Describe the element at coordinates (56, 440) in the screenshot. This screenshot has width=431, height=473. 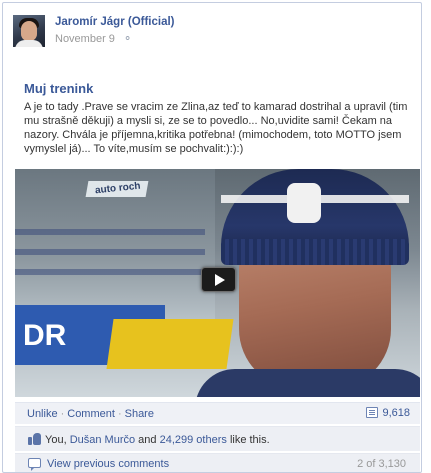
I see `likes-you: You,` at that location.